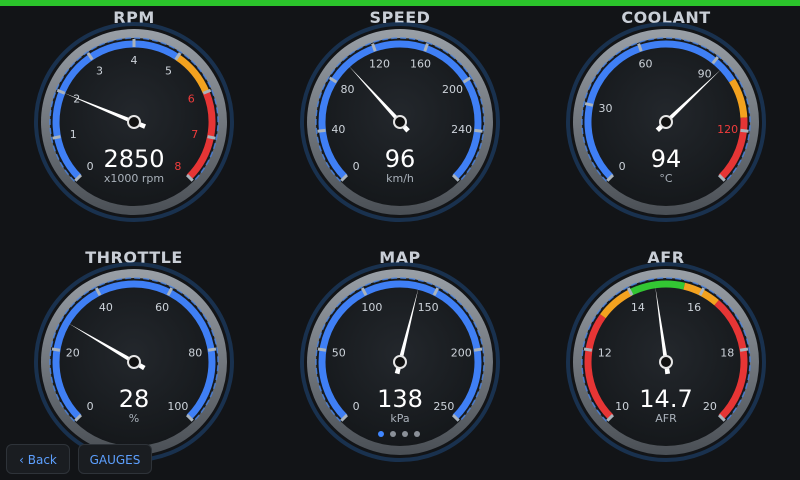 The image size is (800, 480). Describe the element at coordinates (134, 399) in the screenshot. I see `gauge-value: 28` at that location.